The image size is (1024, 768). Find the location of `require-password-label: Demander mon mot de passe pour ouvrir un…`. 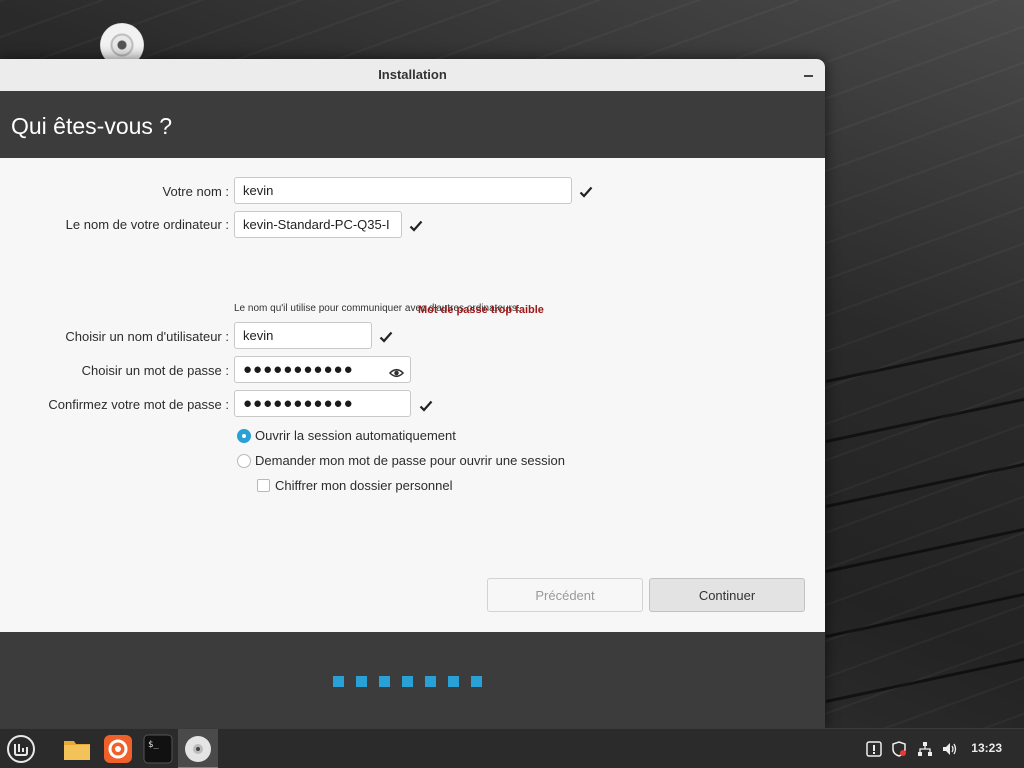

require-password-label: Demander mon mot de passe pour ouvrir un… is located at coordinates (410, 460).